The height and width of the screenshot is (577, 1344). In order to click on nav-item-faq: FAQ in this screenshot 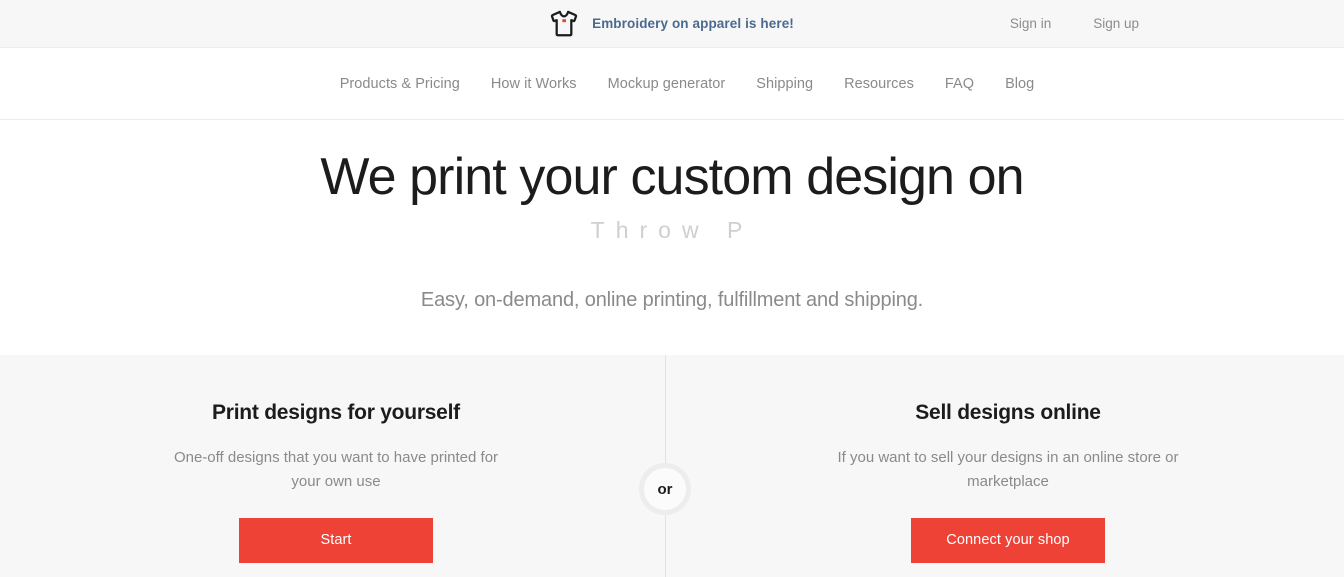, I will do `click(959, 84)`.